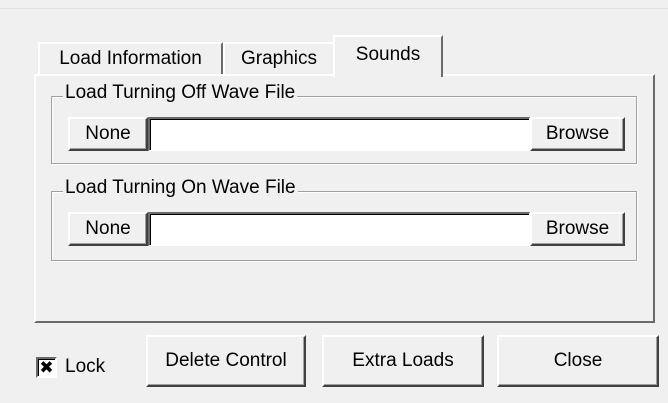  What do you see at coordinates (339, 229) in the screenshot?
I see `on-wave-file-input` at bounding box center [339, 229].